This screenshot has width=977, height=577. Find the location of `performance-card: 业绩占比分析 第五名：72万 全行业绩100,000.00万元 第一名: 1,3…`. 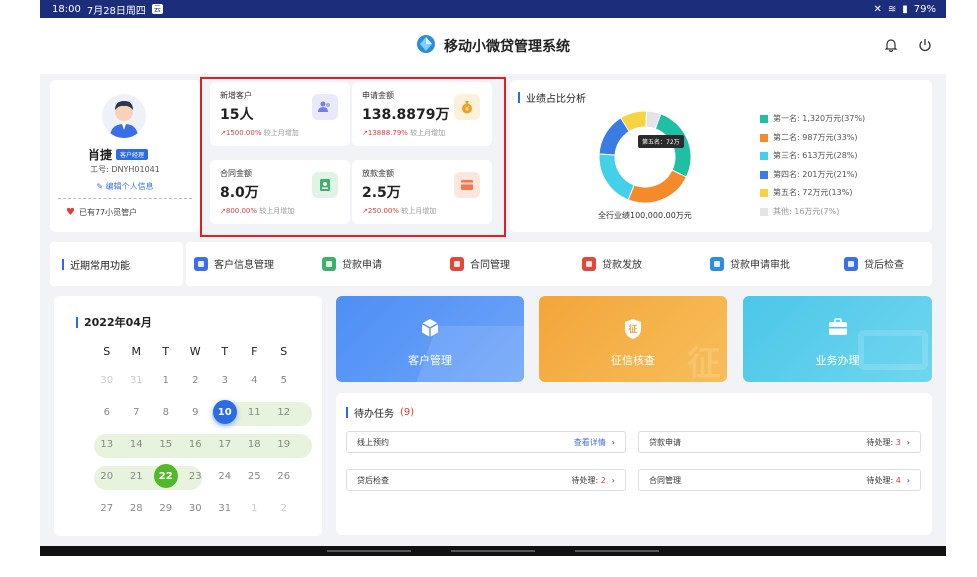

performance-card: 业绩占比分析 第五名：72万 全行业绩100,000.00万元 第一名: 1,3… is located at coordinates (721, 156).